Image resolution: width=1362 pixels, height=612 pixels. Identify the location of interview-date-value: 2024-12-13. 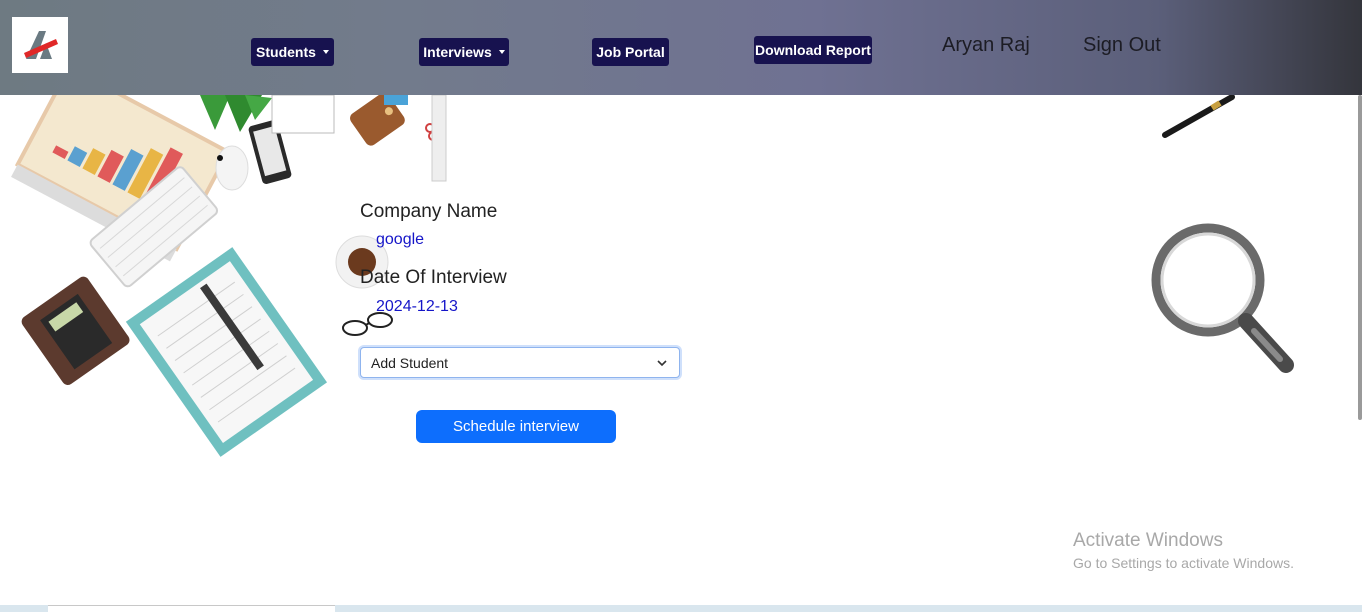
(417, 306).